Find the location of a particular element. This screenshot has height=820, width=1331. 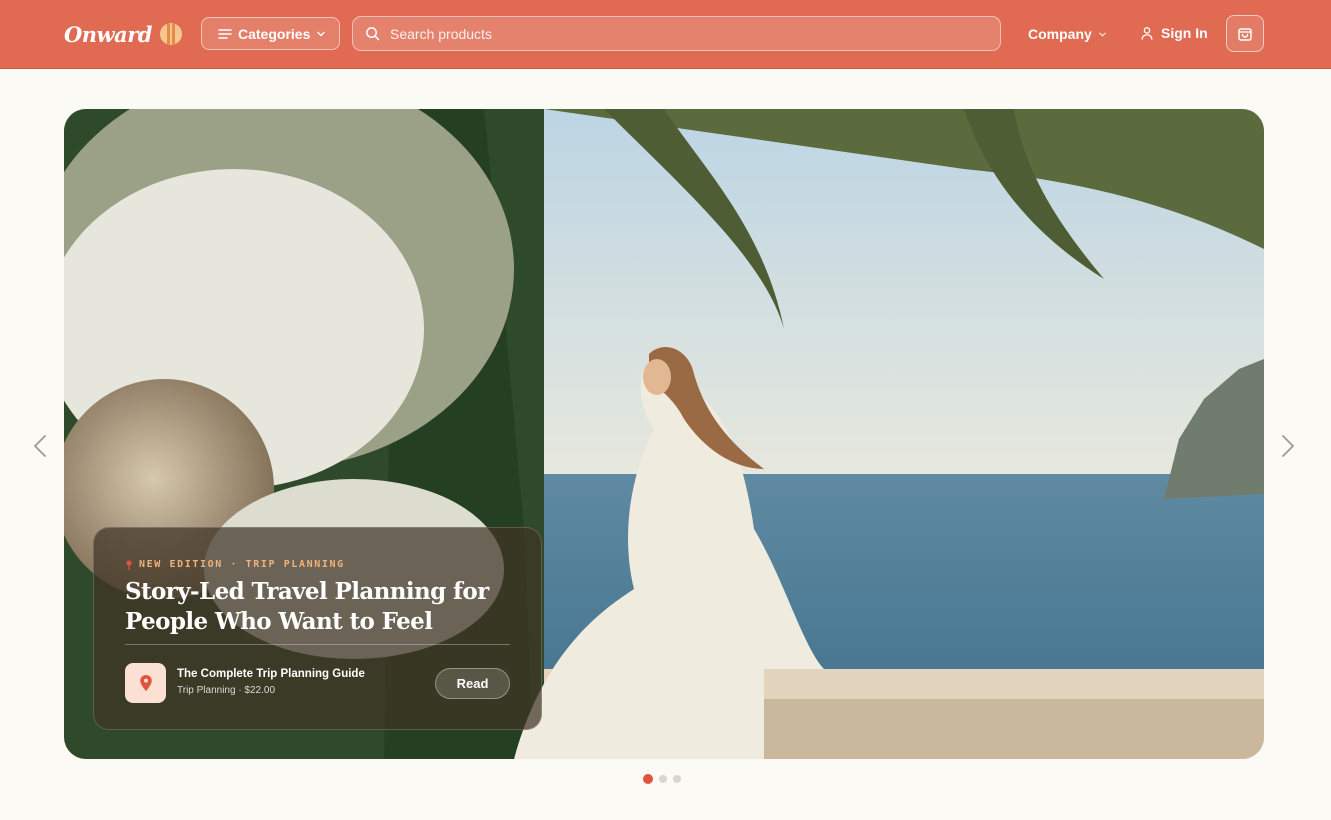

search-input is located at coordinates (680, 33).